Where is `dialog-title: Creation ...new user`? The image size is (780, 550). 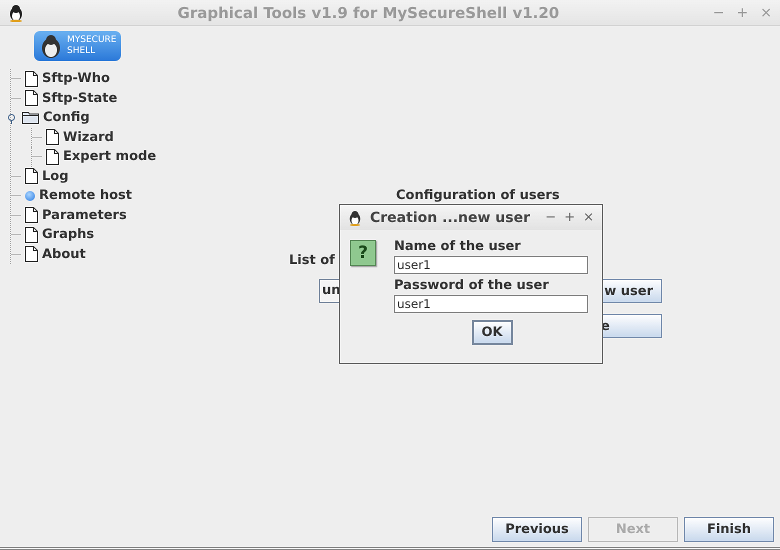
dialog-title: Creation ...new user is located at coordinates (450, 218).